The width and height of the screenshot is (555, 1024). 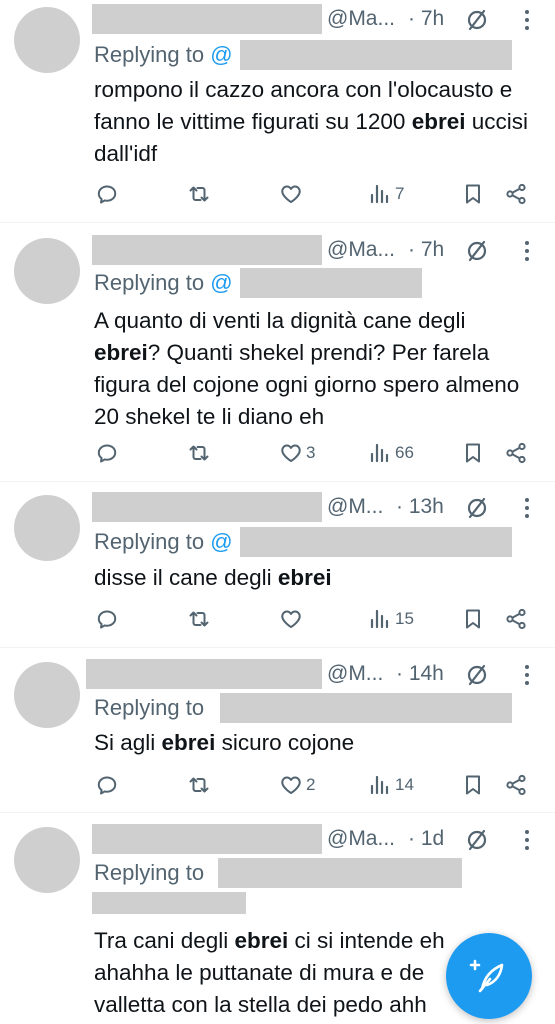 What do you see at coordinates (400, 193) in the screenshot?
I see `views-count: 7` at bounding box center [400, 193].